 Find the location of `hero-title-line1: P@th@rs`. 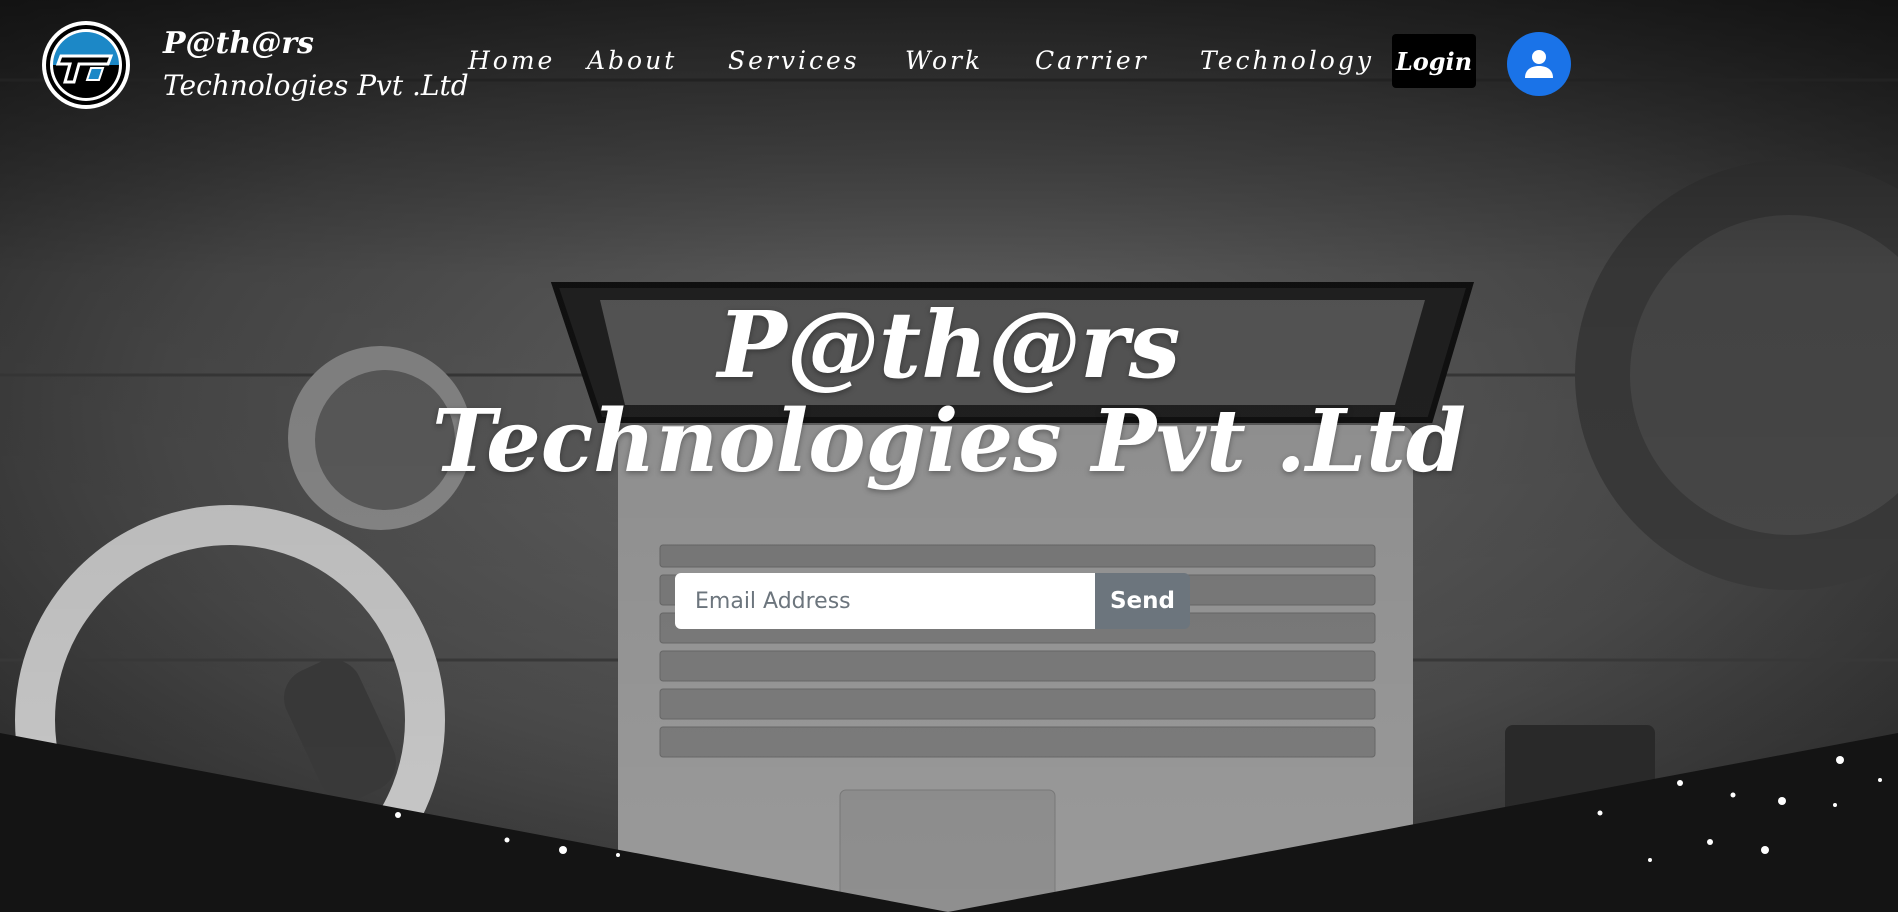

hero-title-line1: P@th@rs is located at coordinates (949, 345).